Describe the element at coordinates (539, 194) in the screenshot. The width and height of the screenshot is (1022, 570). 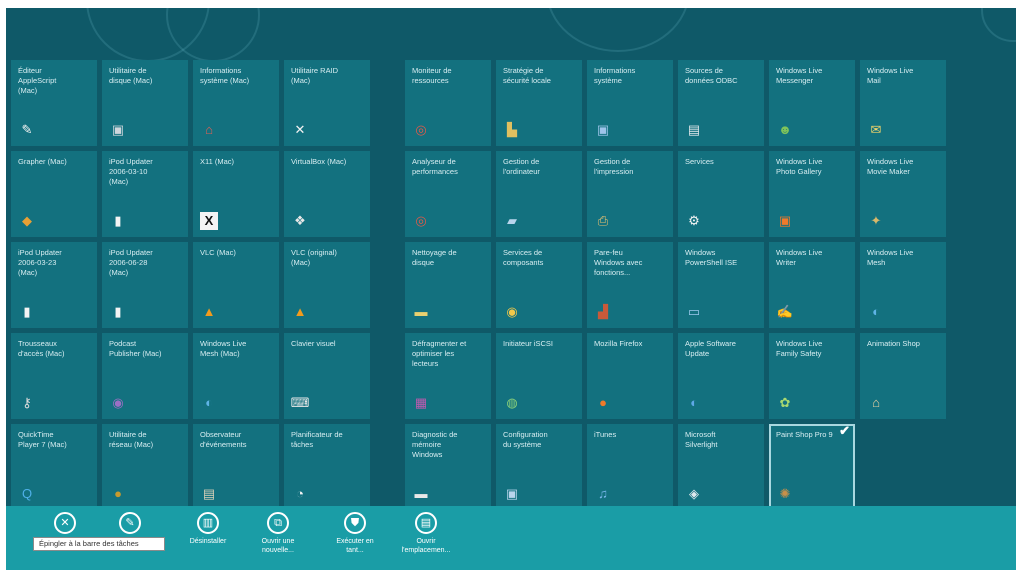
I see `app-tile: Gestion de l'ordinateur ▰` at that location.